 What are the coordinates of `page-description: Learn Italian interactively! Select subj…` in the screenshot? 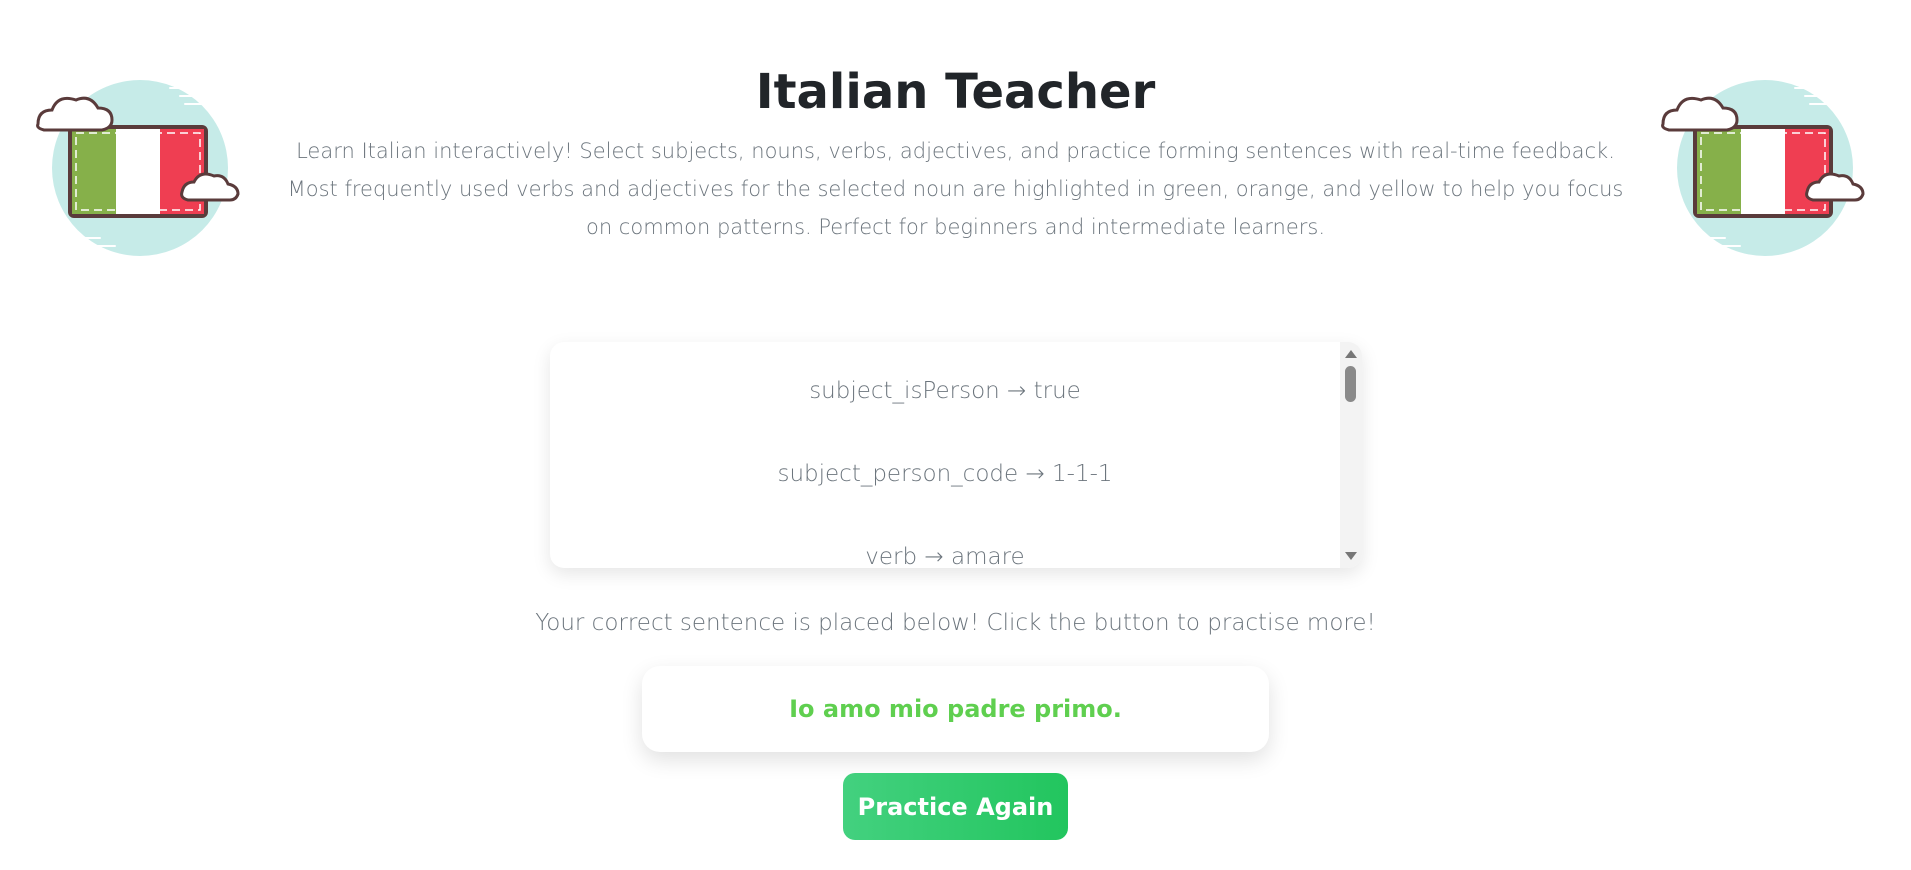 It's located at (955, 189).